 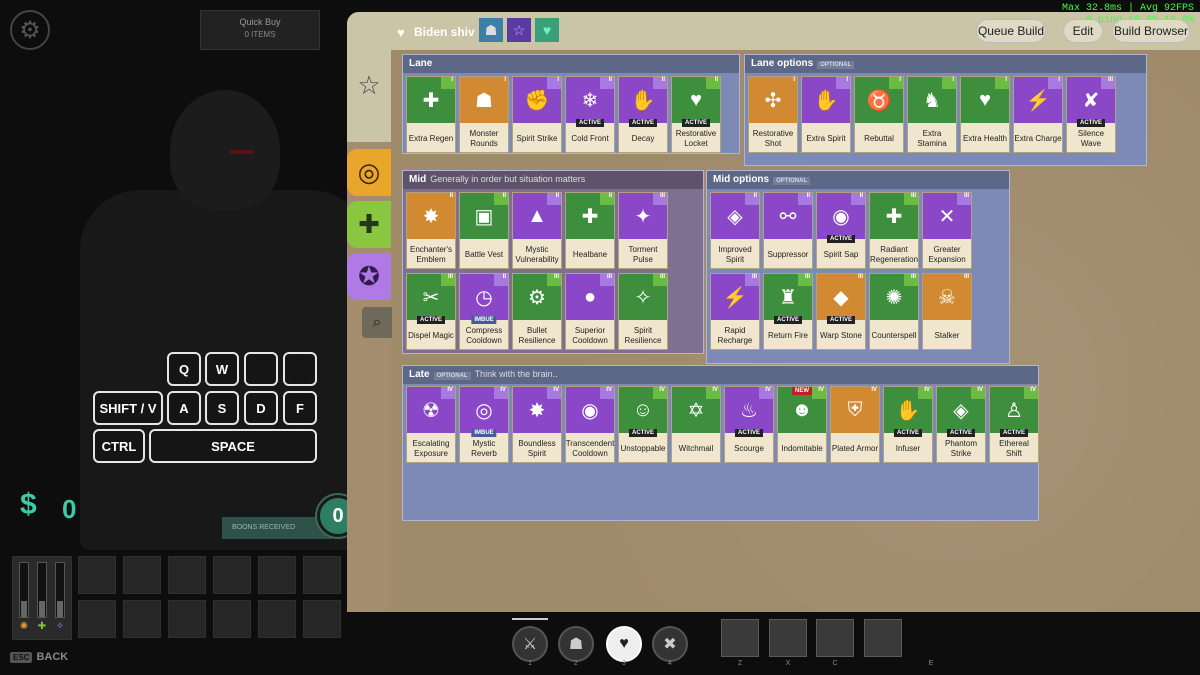 I want to click on item-card-spirit-resilience: ✧ III Spirit Resilience, so click(x=643, y=311).